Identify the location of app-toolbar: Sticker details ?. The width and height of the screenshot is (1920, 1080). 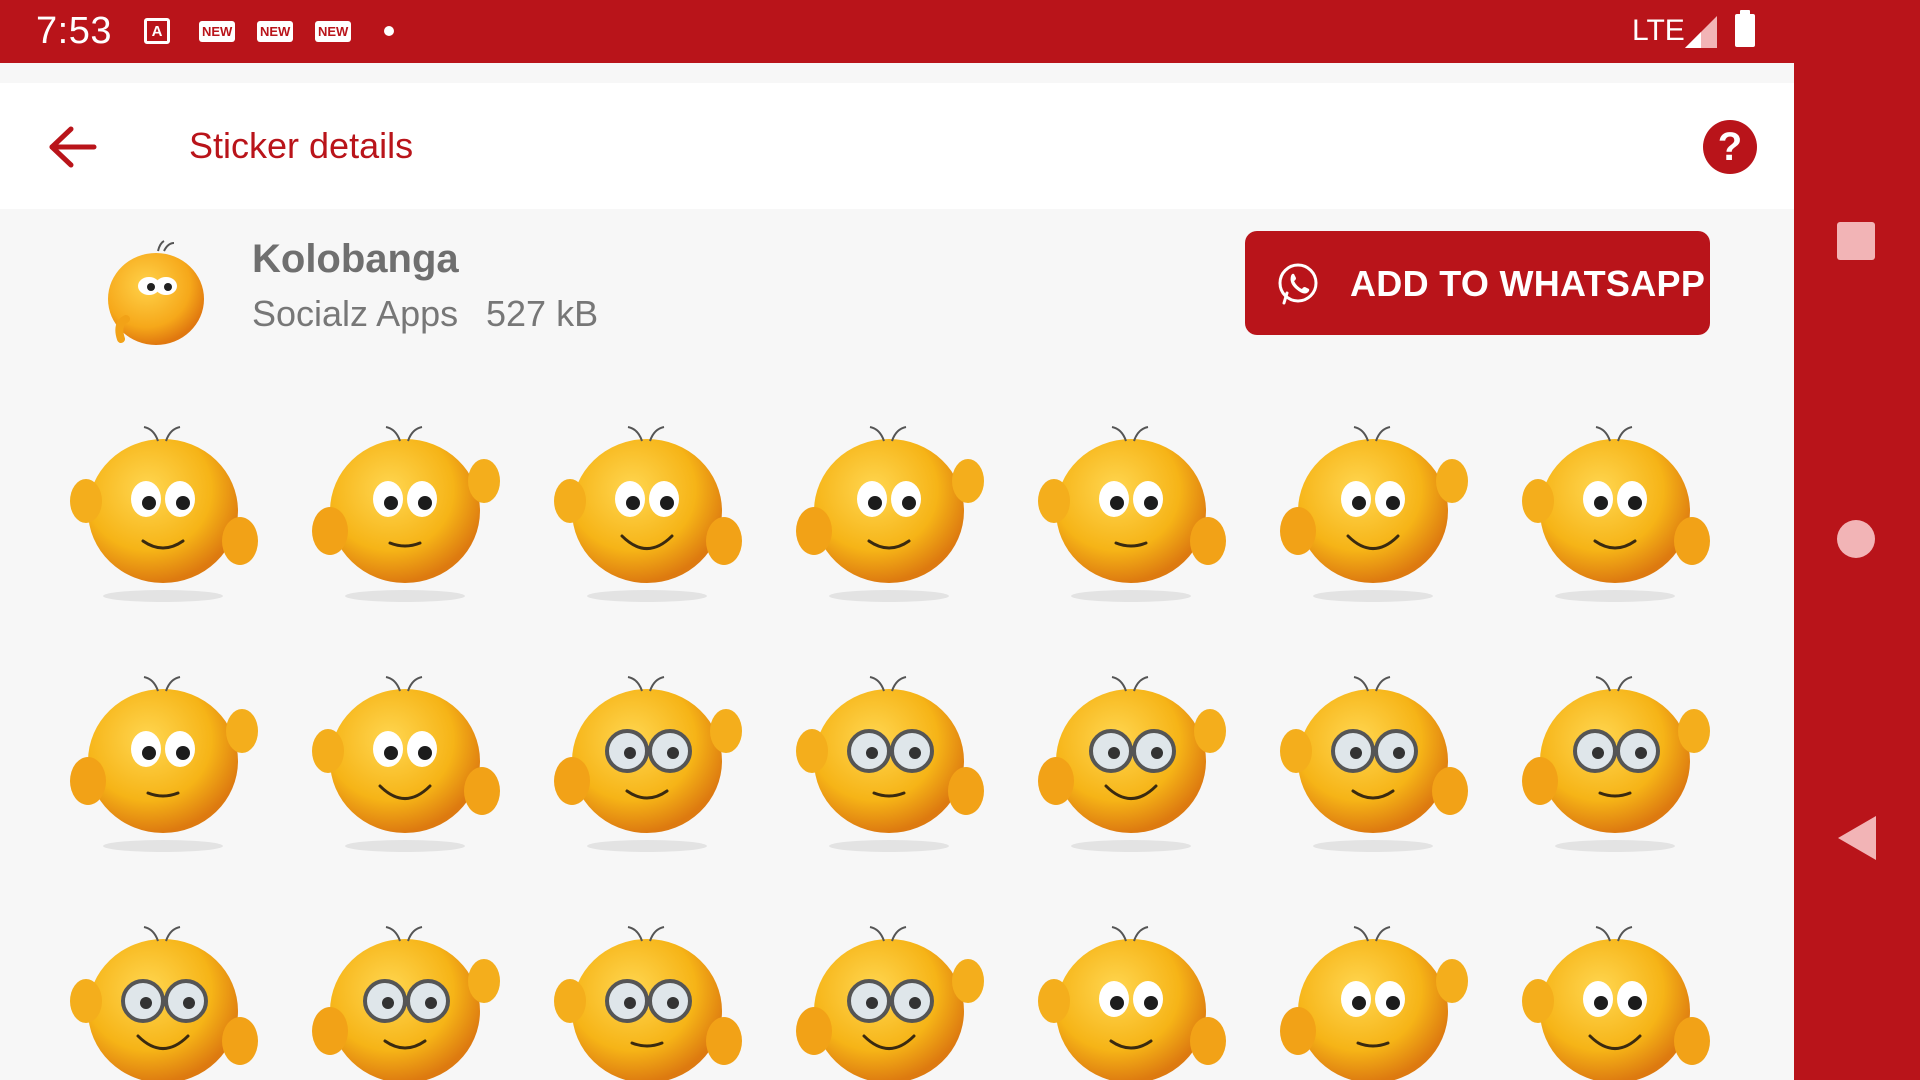
(897, 146).